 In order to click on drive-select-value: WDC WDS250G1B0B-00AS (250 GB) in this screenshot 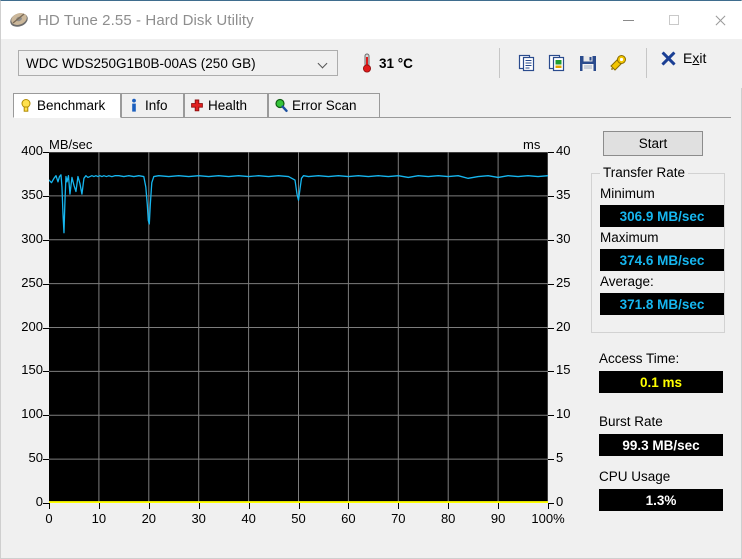, I will do `click(141, 63)`.